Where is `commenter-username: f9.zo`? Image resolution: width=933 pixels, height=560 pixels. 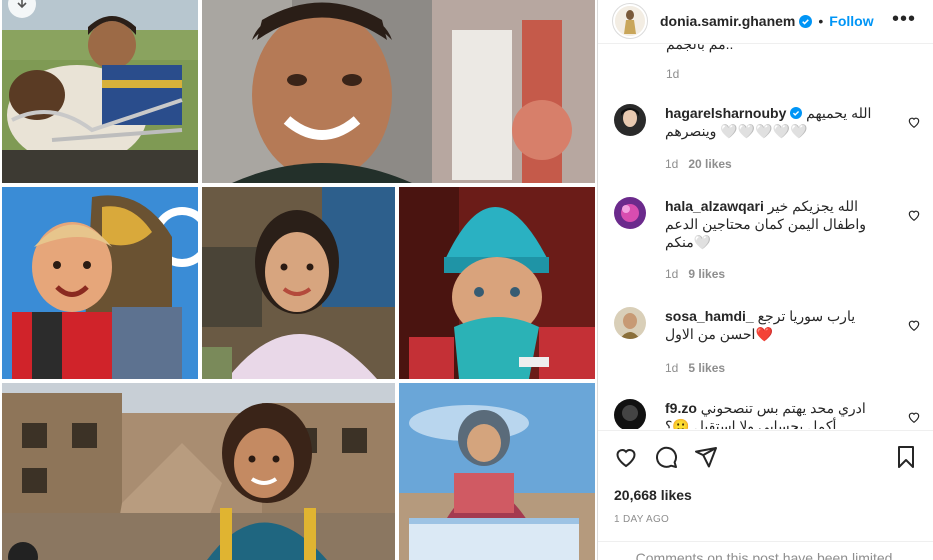 commenter-username: f9.zo is located at coordinates (681, 408).